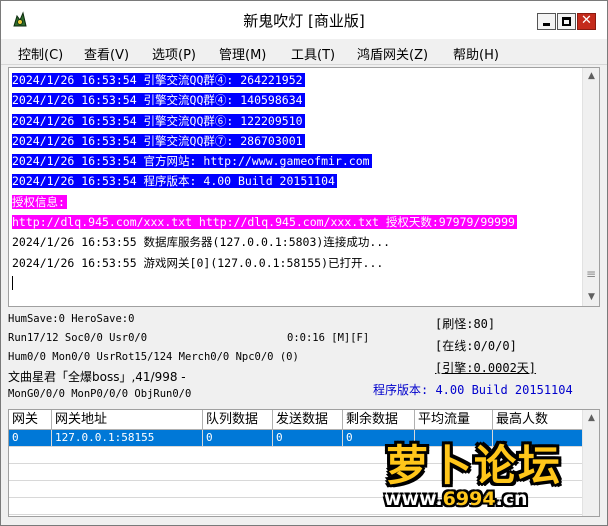 This screenshot has height=526, width=608. Describe the element at coordinates (127, 438) in the screenshot. I see `cell-address: 127.0.0.1:58155` at that location.